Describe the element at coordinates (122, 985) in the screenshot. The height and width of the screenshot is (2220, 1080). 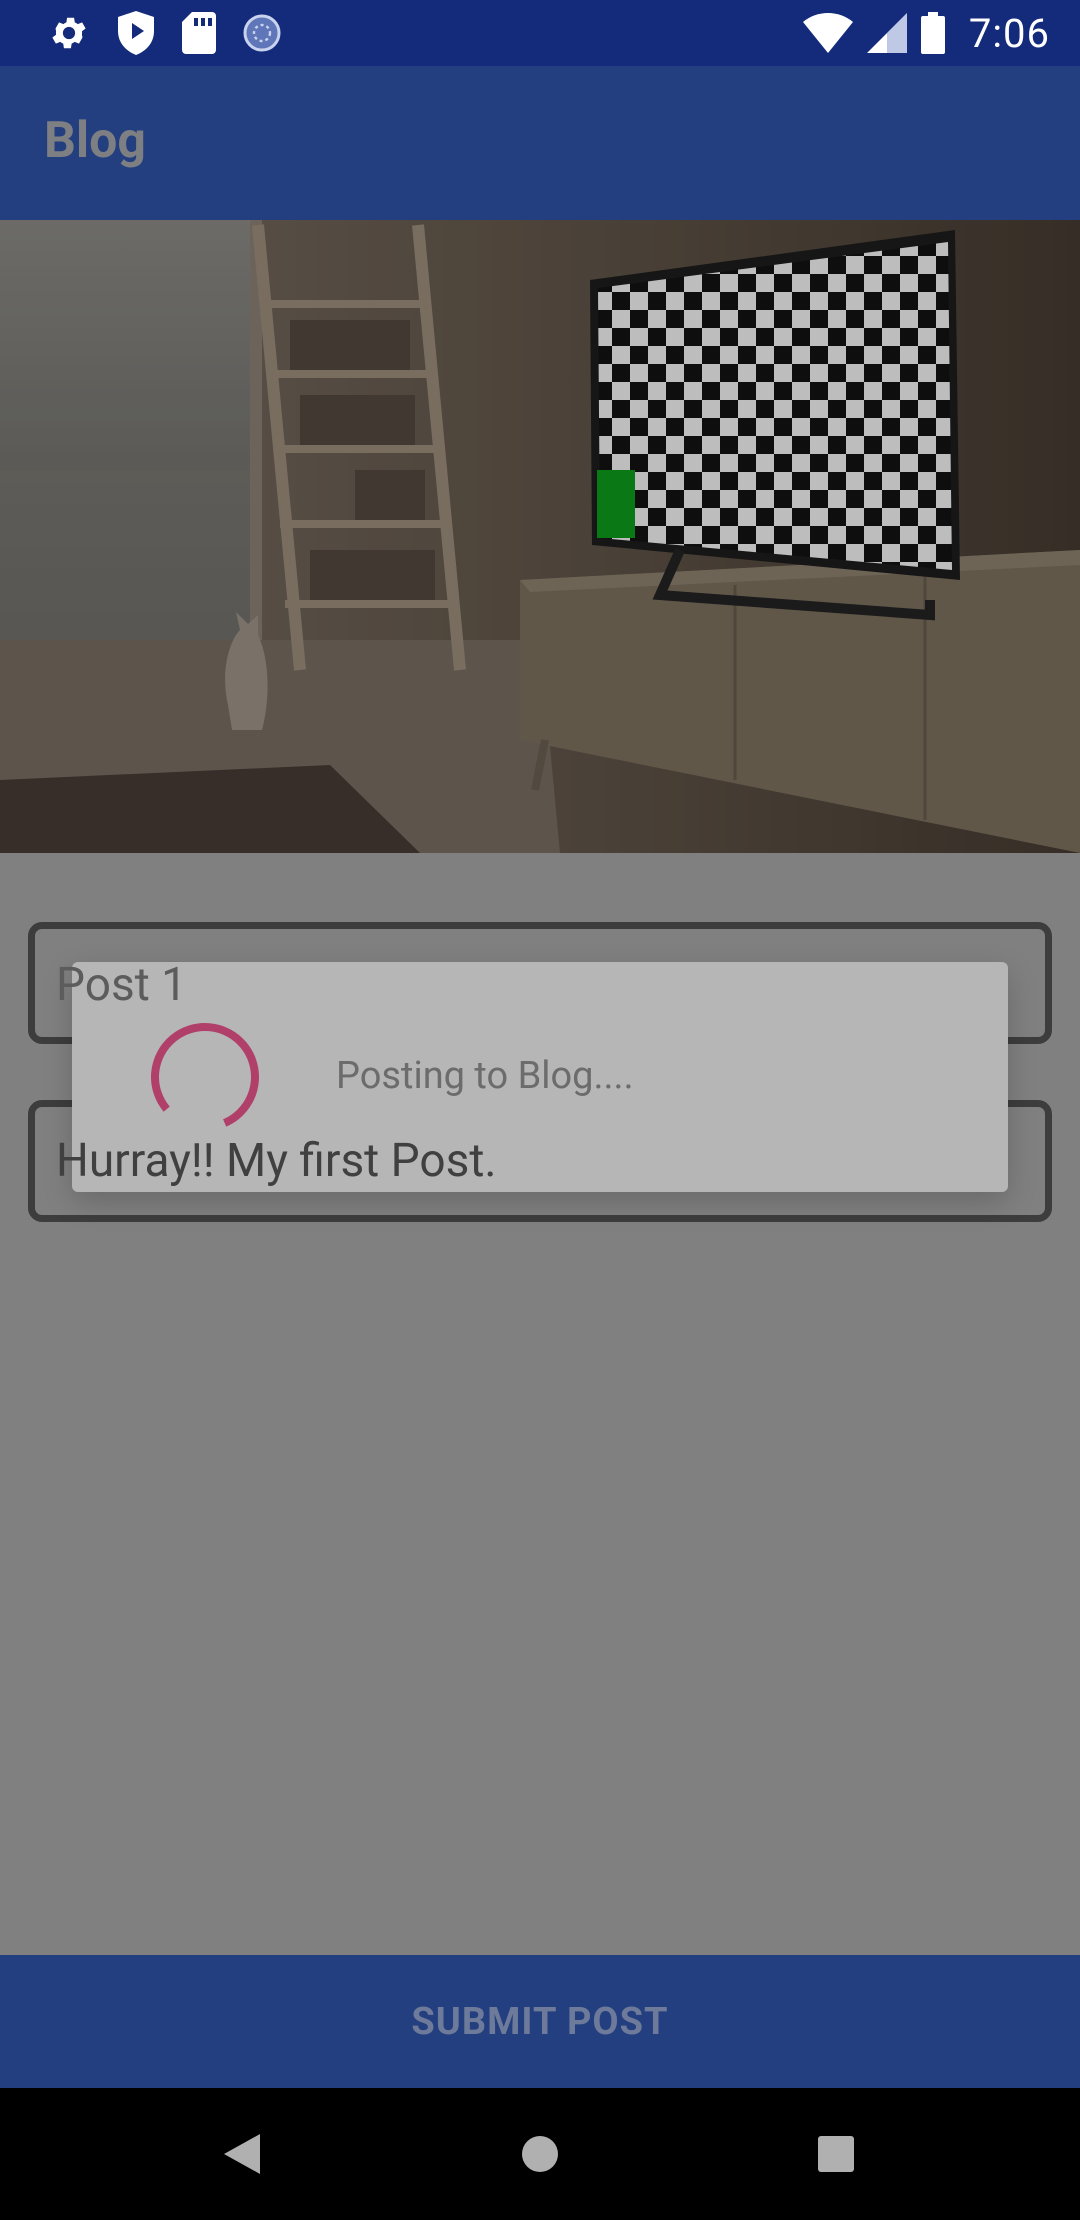
I see `post-title-value: Post 1` at that location.